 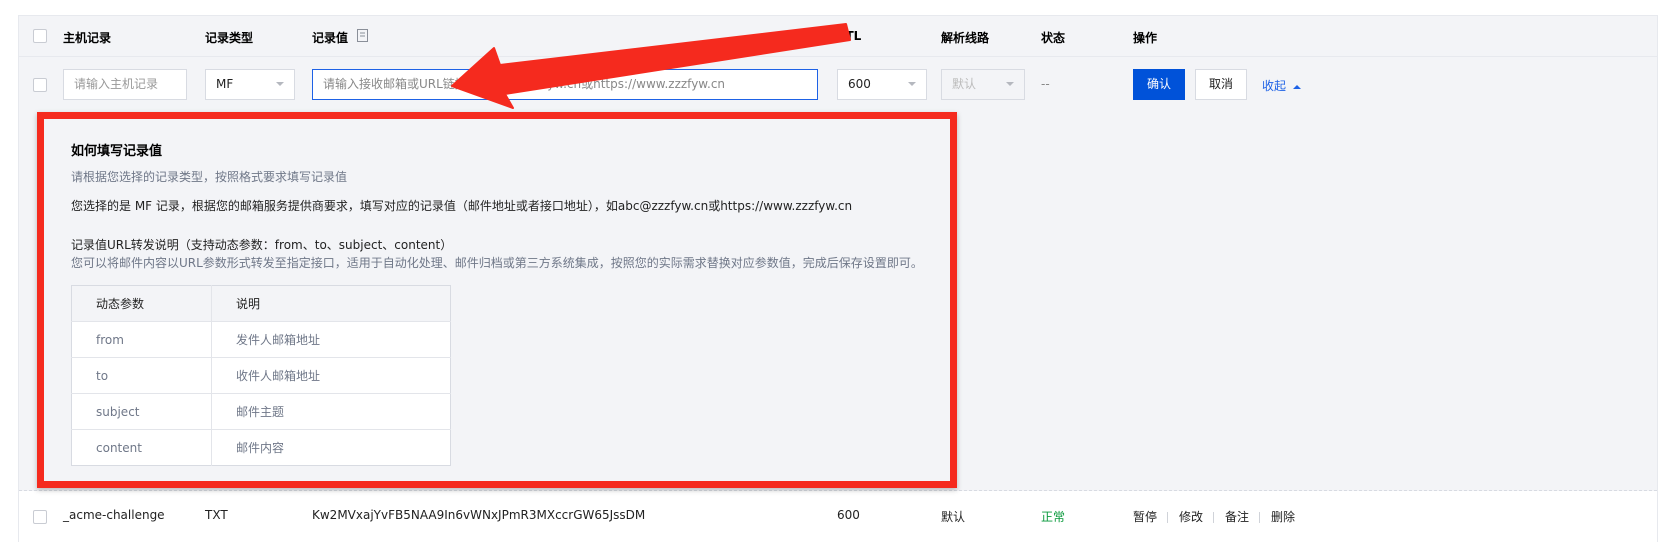 I want to click on edit-link: 修改, so click(x=1191, y=516).